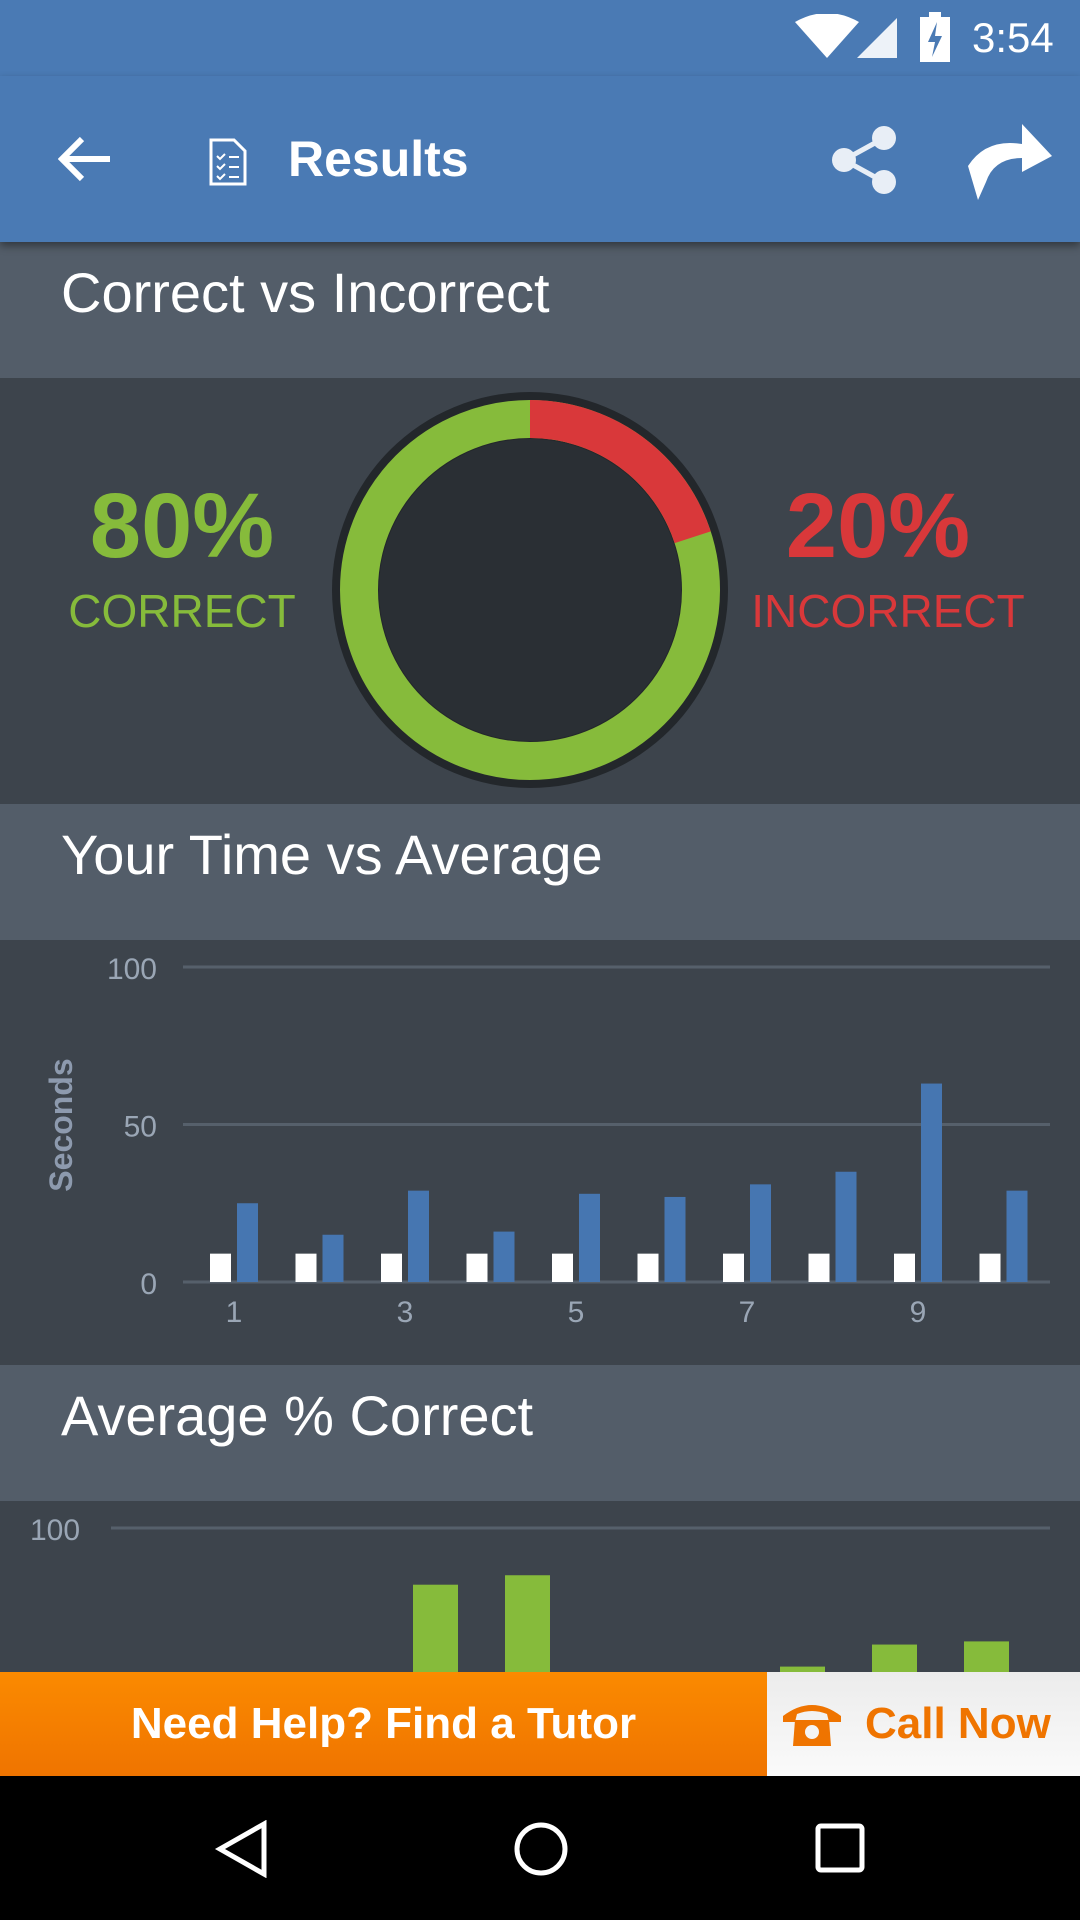 This screenshot has width=1080, height=1920. Describe the element at coordinates (747, 1312) in the screenshot. I see `x-tick-label: 7` at that location.